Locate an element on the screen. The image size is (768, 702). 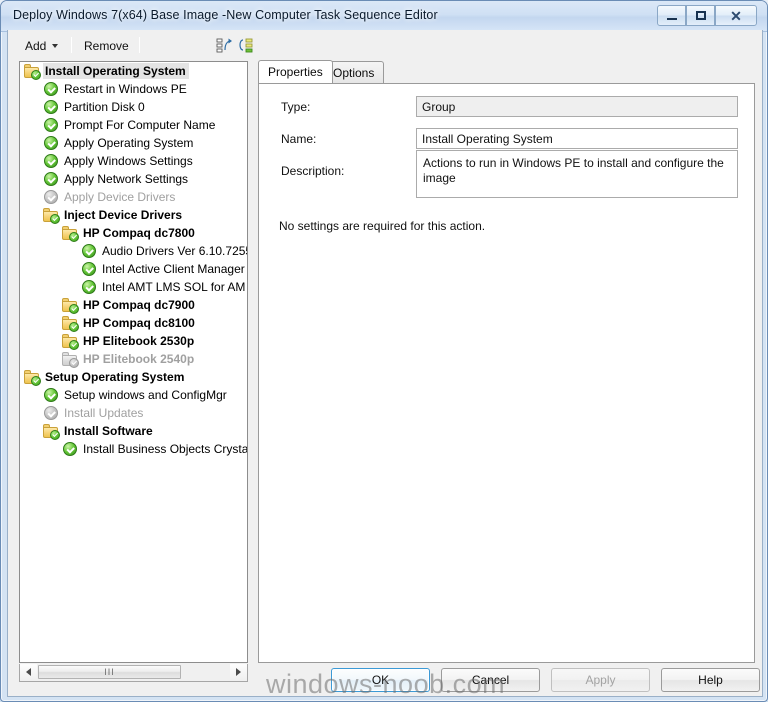
dialog-button-bar: OK Cancel Apply Help is located at coordinates (385, 682).